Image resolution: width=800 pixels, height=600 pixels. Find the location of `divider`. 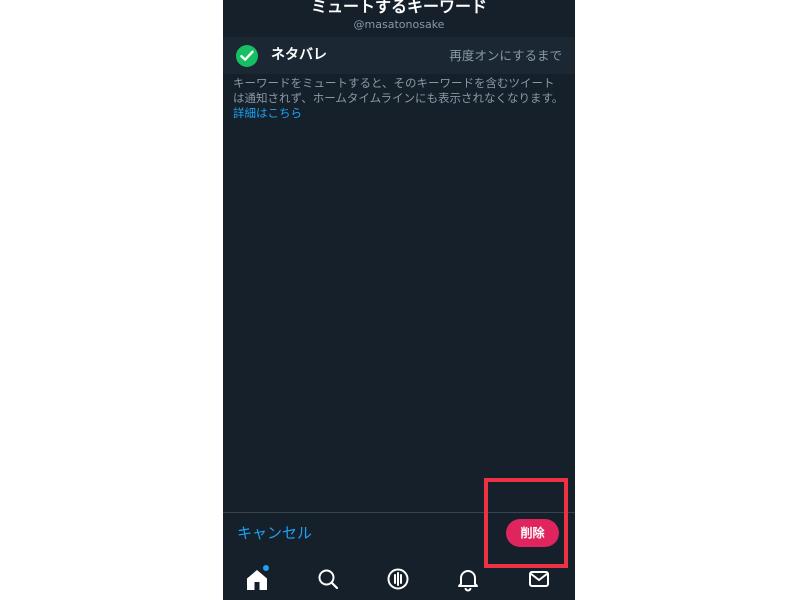

divider is located at coordinates (399, 512).